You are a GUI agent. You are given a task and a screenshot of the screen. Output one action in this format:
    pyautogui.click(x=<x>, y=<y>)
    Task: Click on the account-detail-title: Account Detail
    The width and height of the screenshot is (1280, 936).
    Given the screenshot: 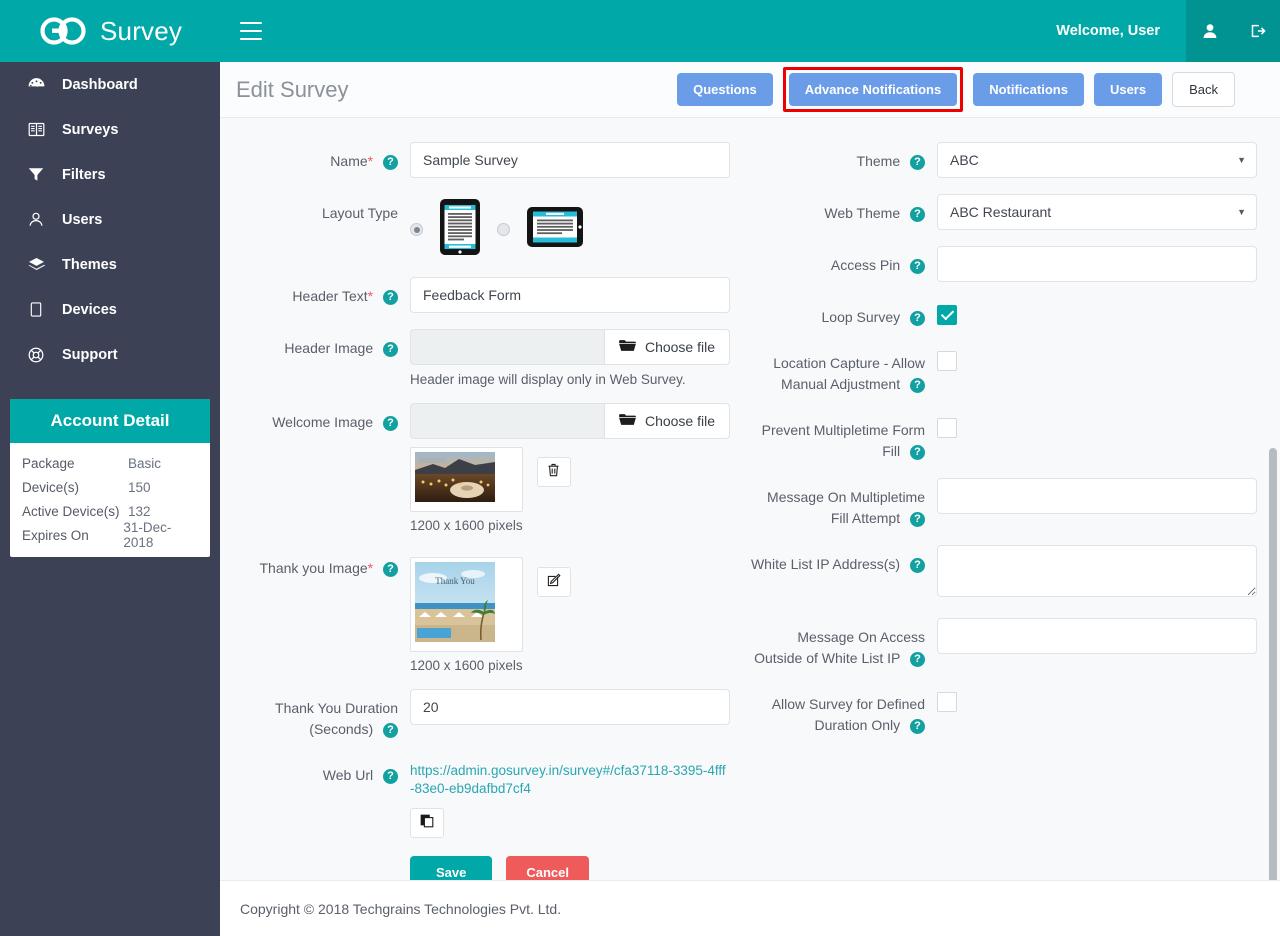 What is the action you would take?
    pyautogui.click(x=110, y=421)
    